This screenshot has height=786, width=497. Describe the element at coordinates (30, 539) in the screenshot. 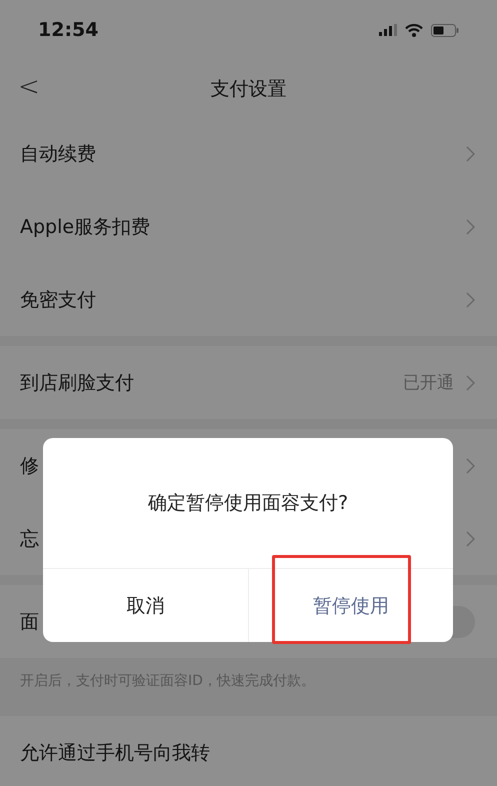

I see `row-label: 忘` at that location.